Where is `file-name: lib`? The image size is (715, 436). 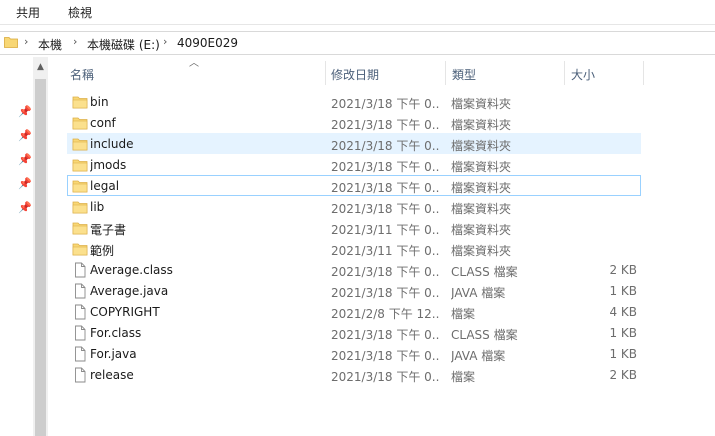
file-name: lib is located at coordinates (97, 207).